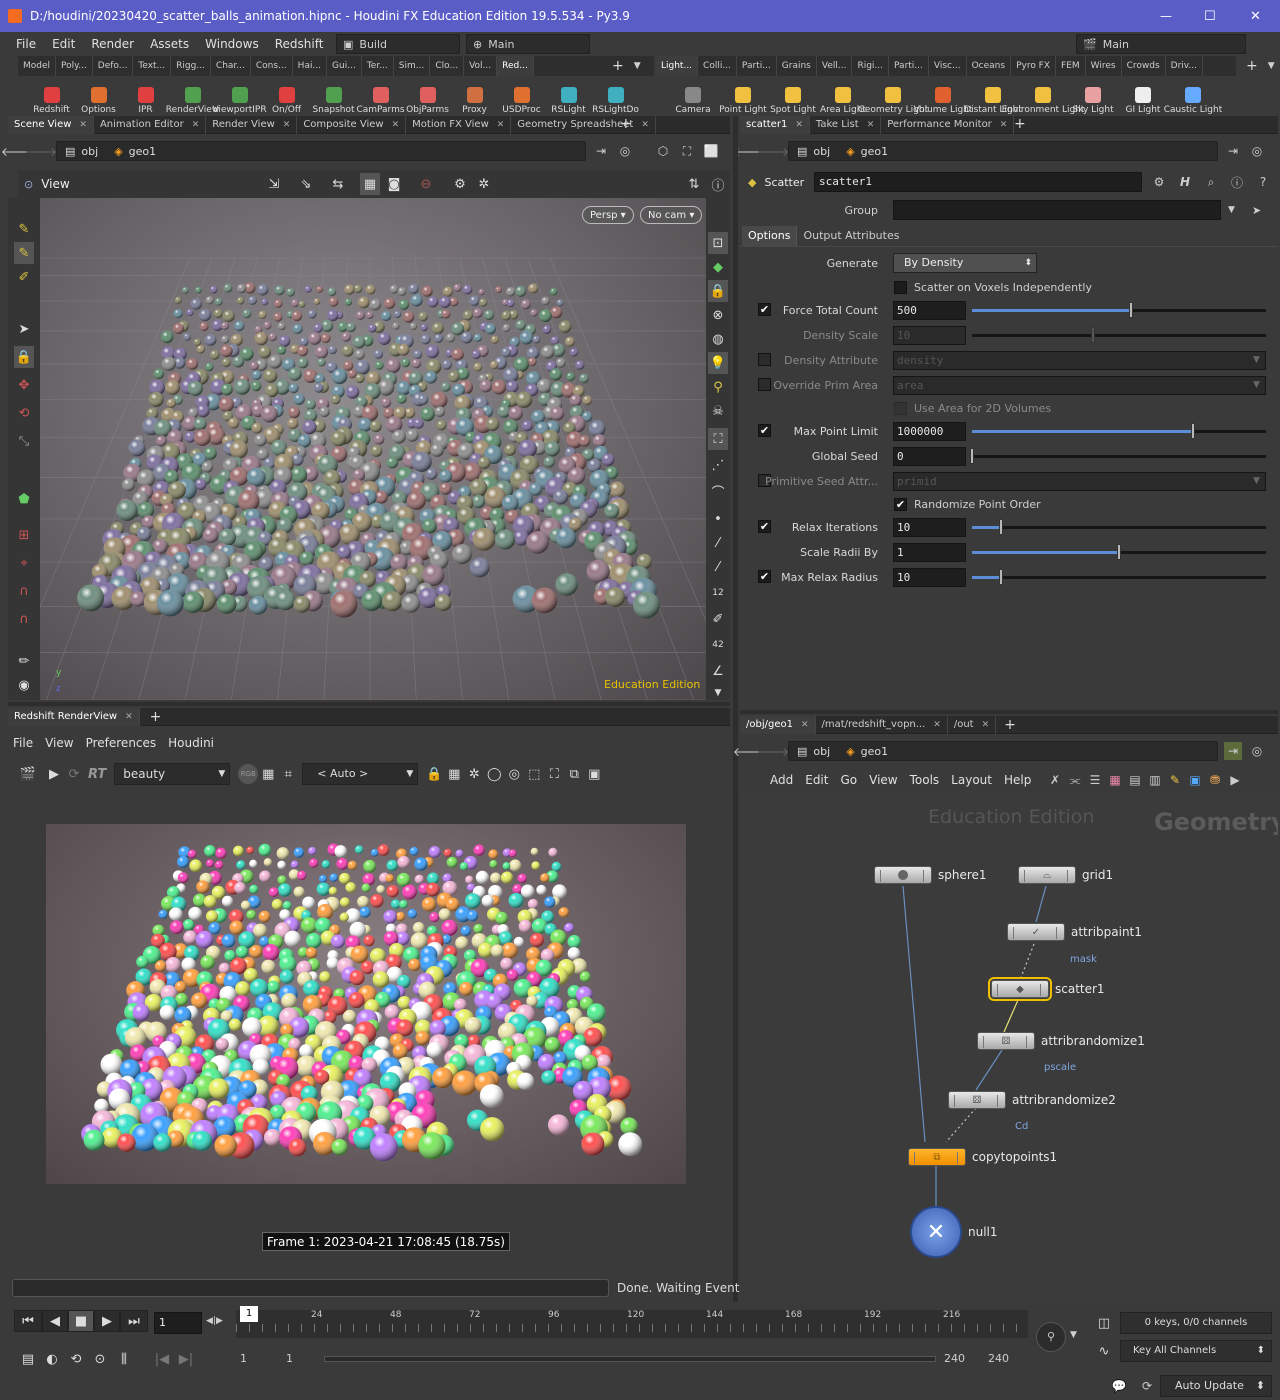 The width and height of the screenshot is (1280, 1400). I want to click on snap-point-icon: ⌖, so click(24, 563).